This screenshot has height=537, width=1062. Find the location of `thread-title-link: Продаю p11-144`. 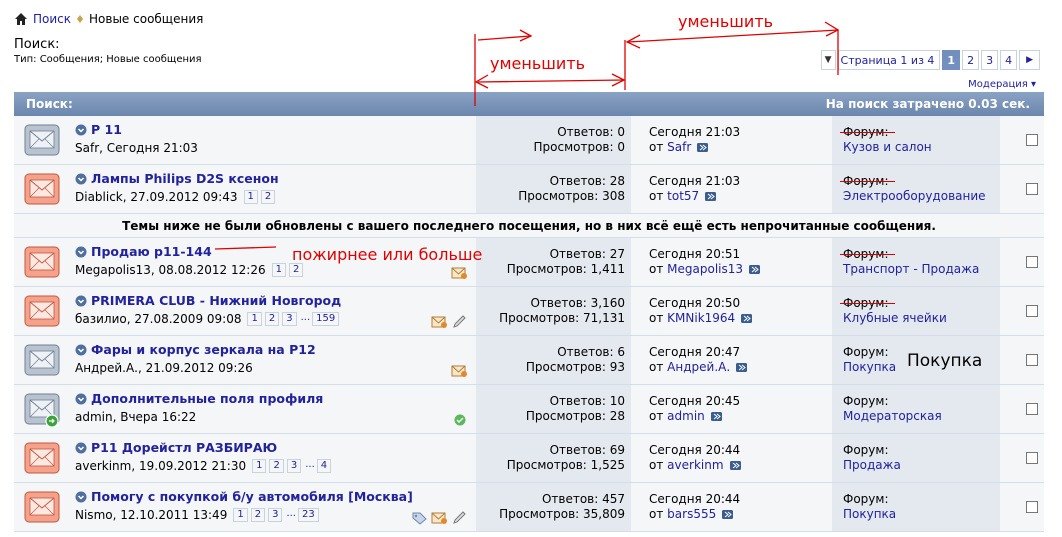

thread-title-link: Продаю p11-144 is located at coordinates (151, 251).